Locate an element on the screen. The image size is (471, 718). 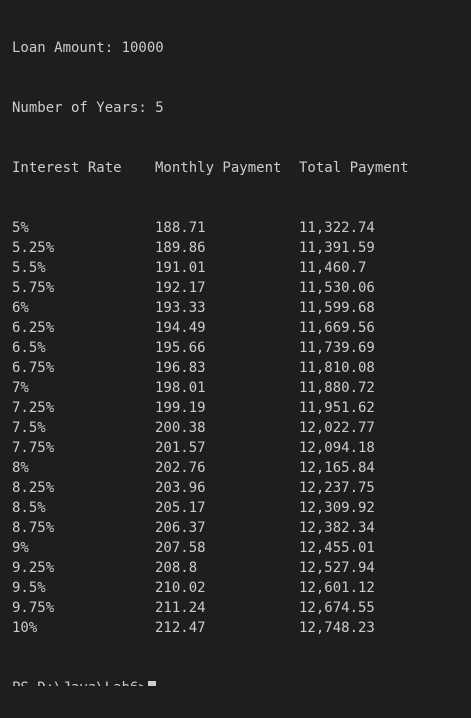
table-row: 10% 212.47 12,748.23 is located at coordinates (241, 628).